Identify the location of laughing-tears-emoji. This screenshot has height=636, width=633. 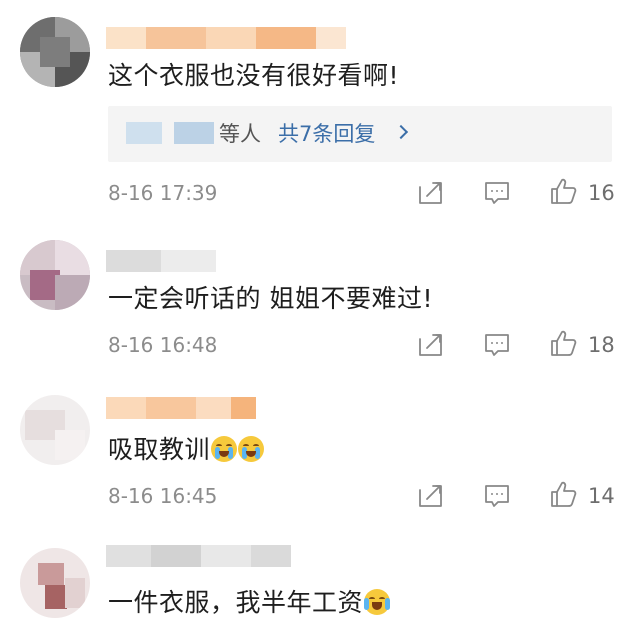
(377, 602).